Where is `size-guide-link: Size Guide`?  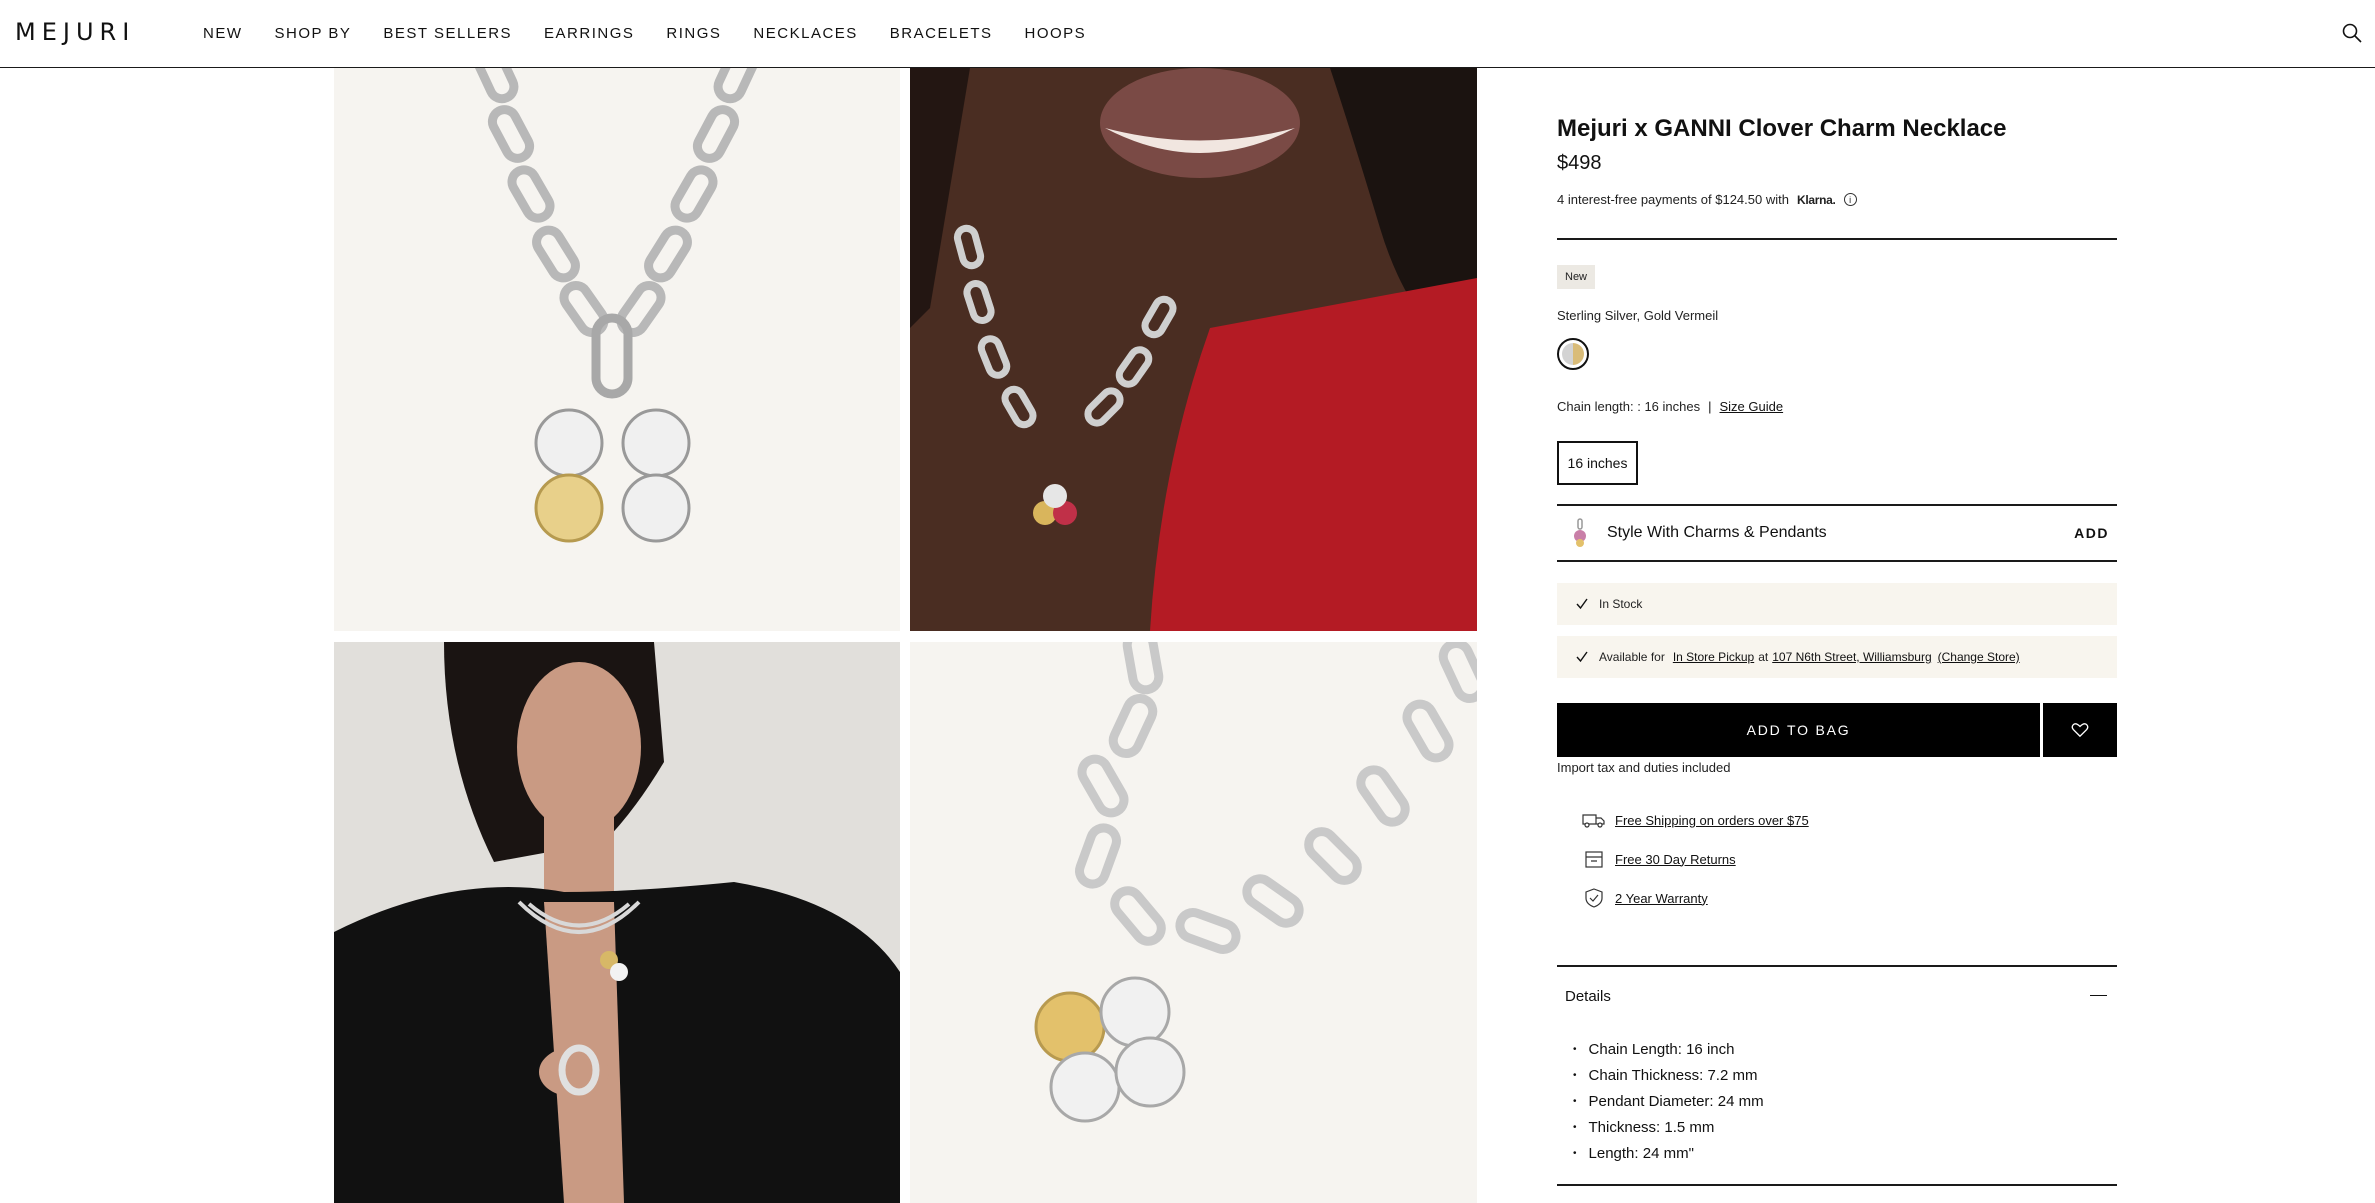
size-guide-link: Size Guide is located at coordinates (1752, 406).